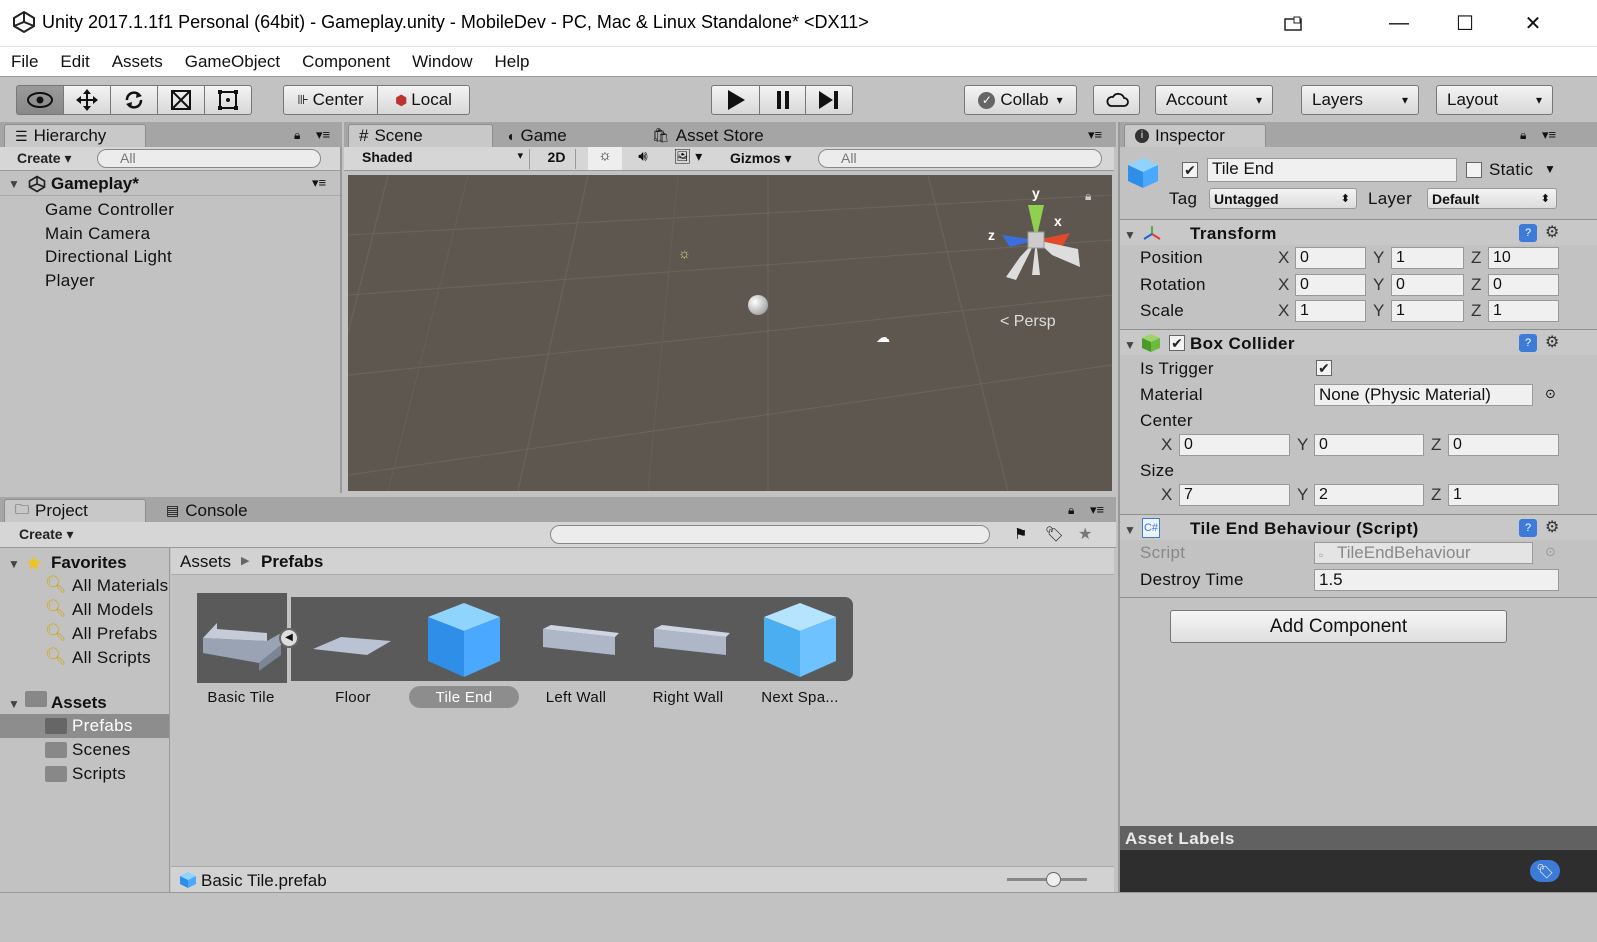 This screenshot has width=1597, height=942. What do you see at coordinates (134, 100) in the screenshot?
I see `rotate-tool-button` at bounding box center [134, 100].